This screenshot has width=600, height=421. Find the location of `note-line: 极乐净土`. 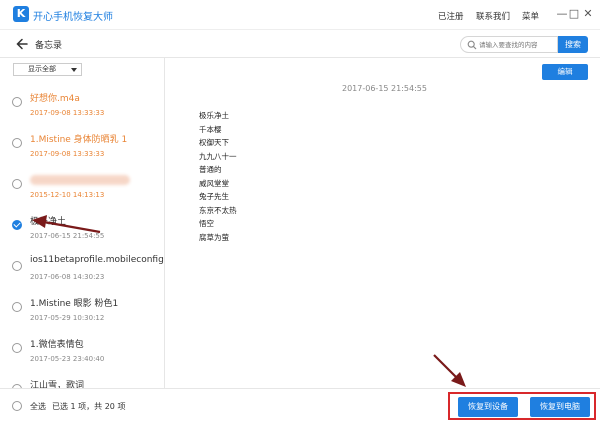

note-line: 极乐净土 is located at coordinates (214, 115).